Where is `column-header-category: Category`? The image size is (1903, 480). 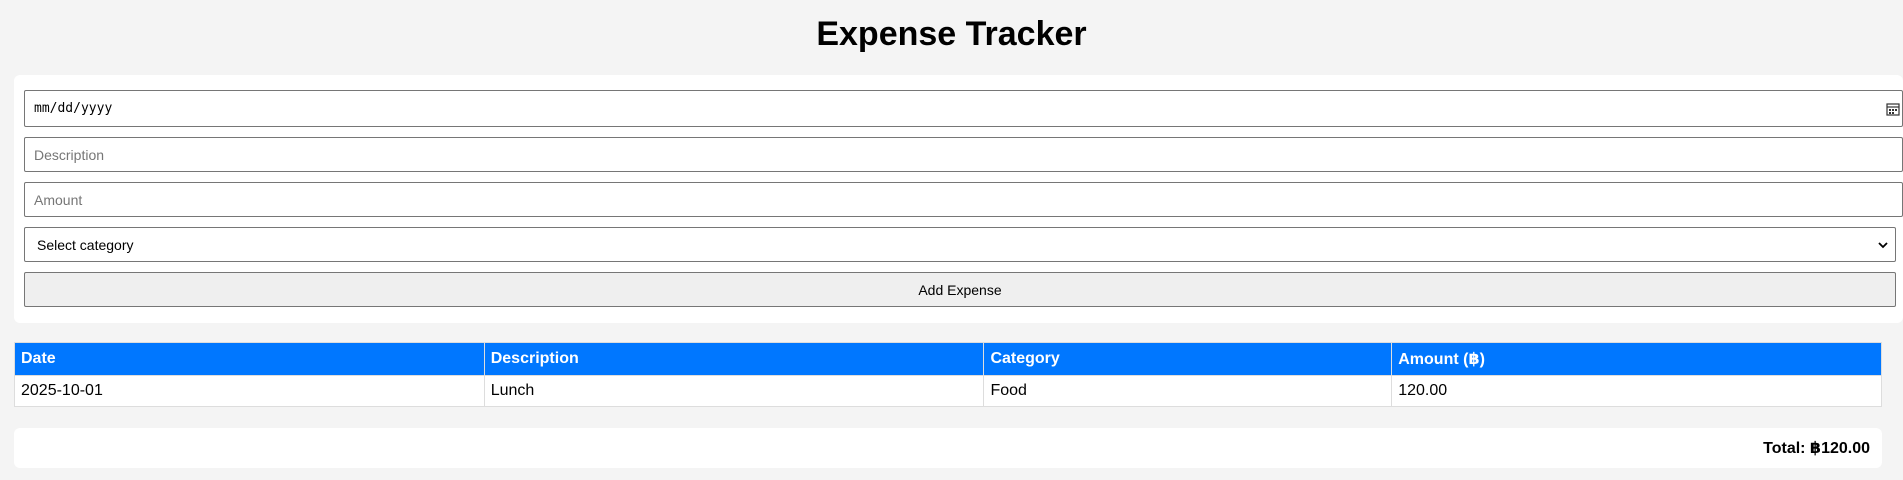
column-header-category: Category is located at coordinates (1188, 359).